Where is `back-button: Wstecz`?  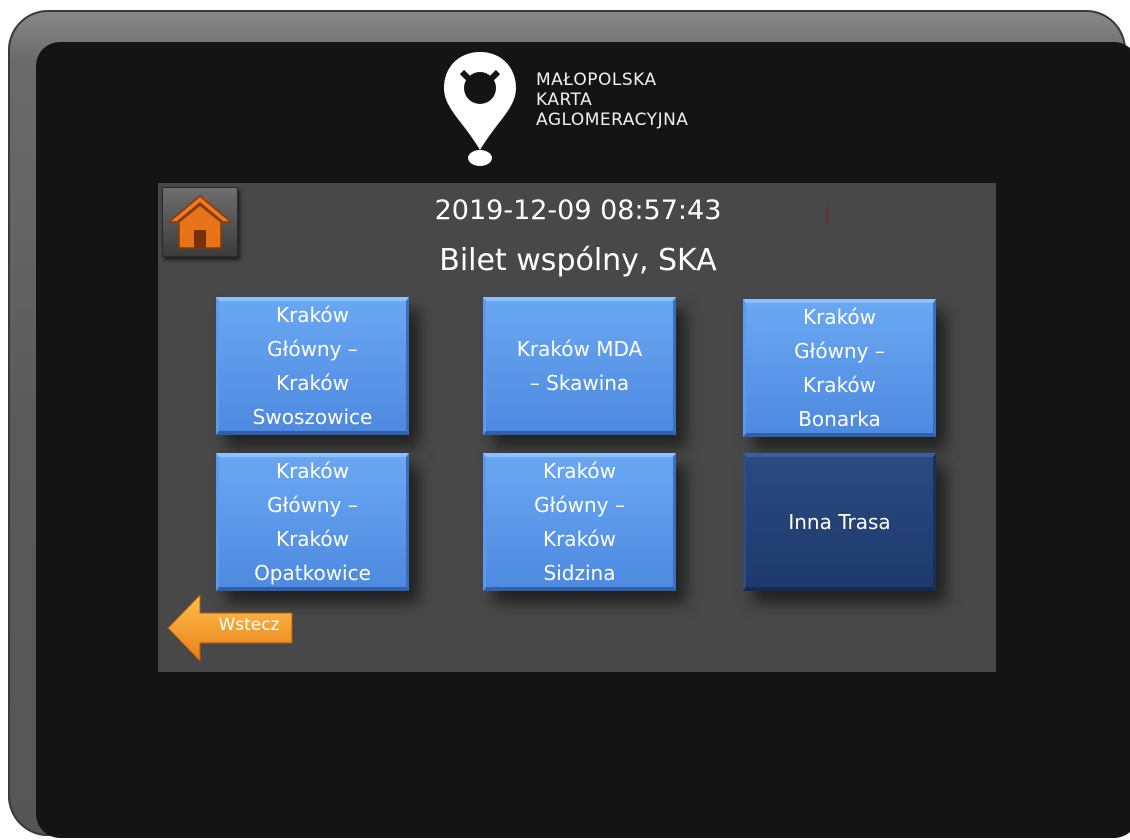 back-button: Wstecz is located at coordinates (230, 628).